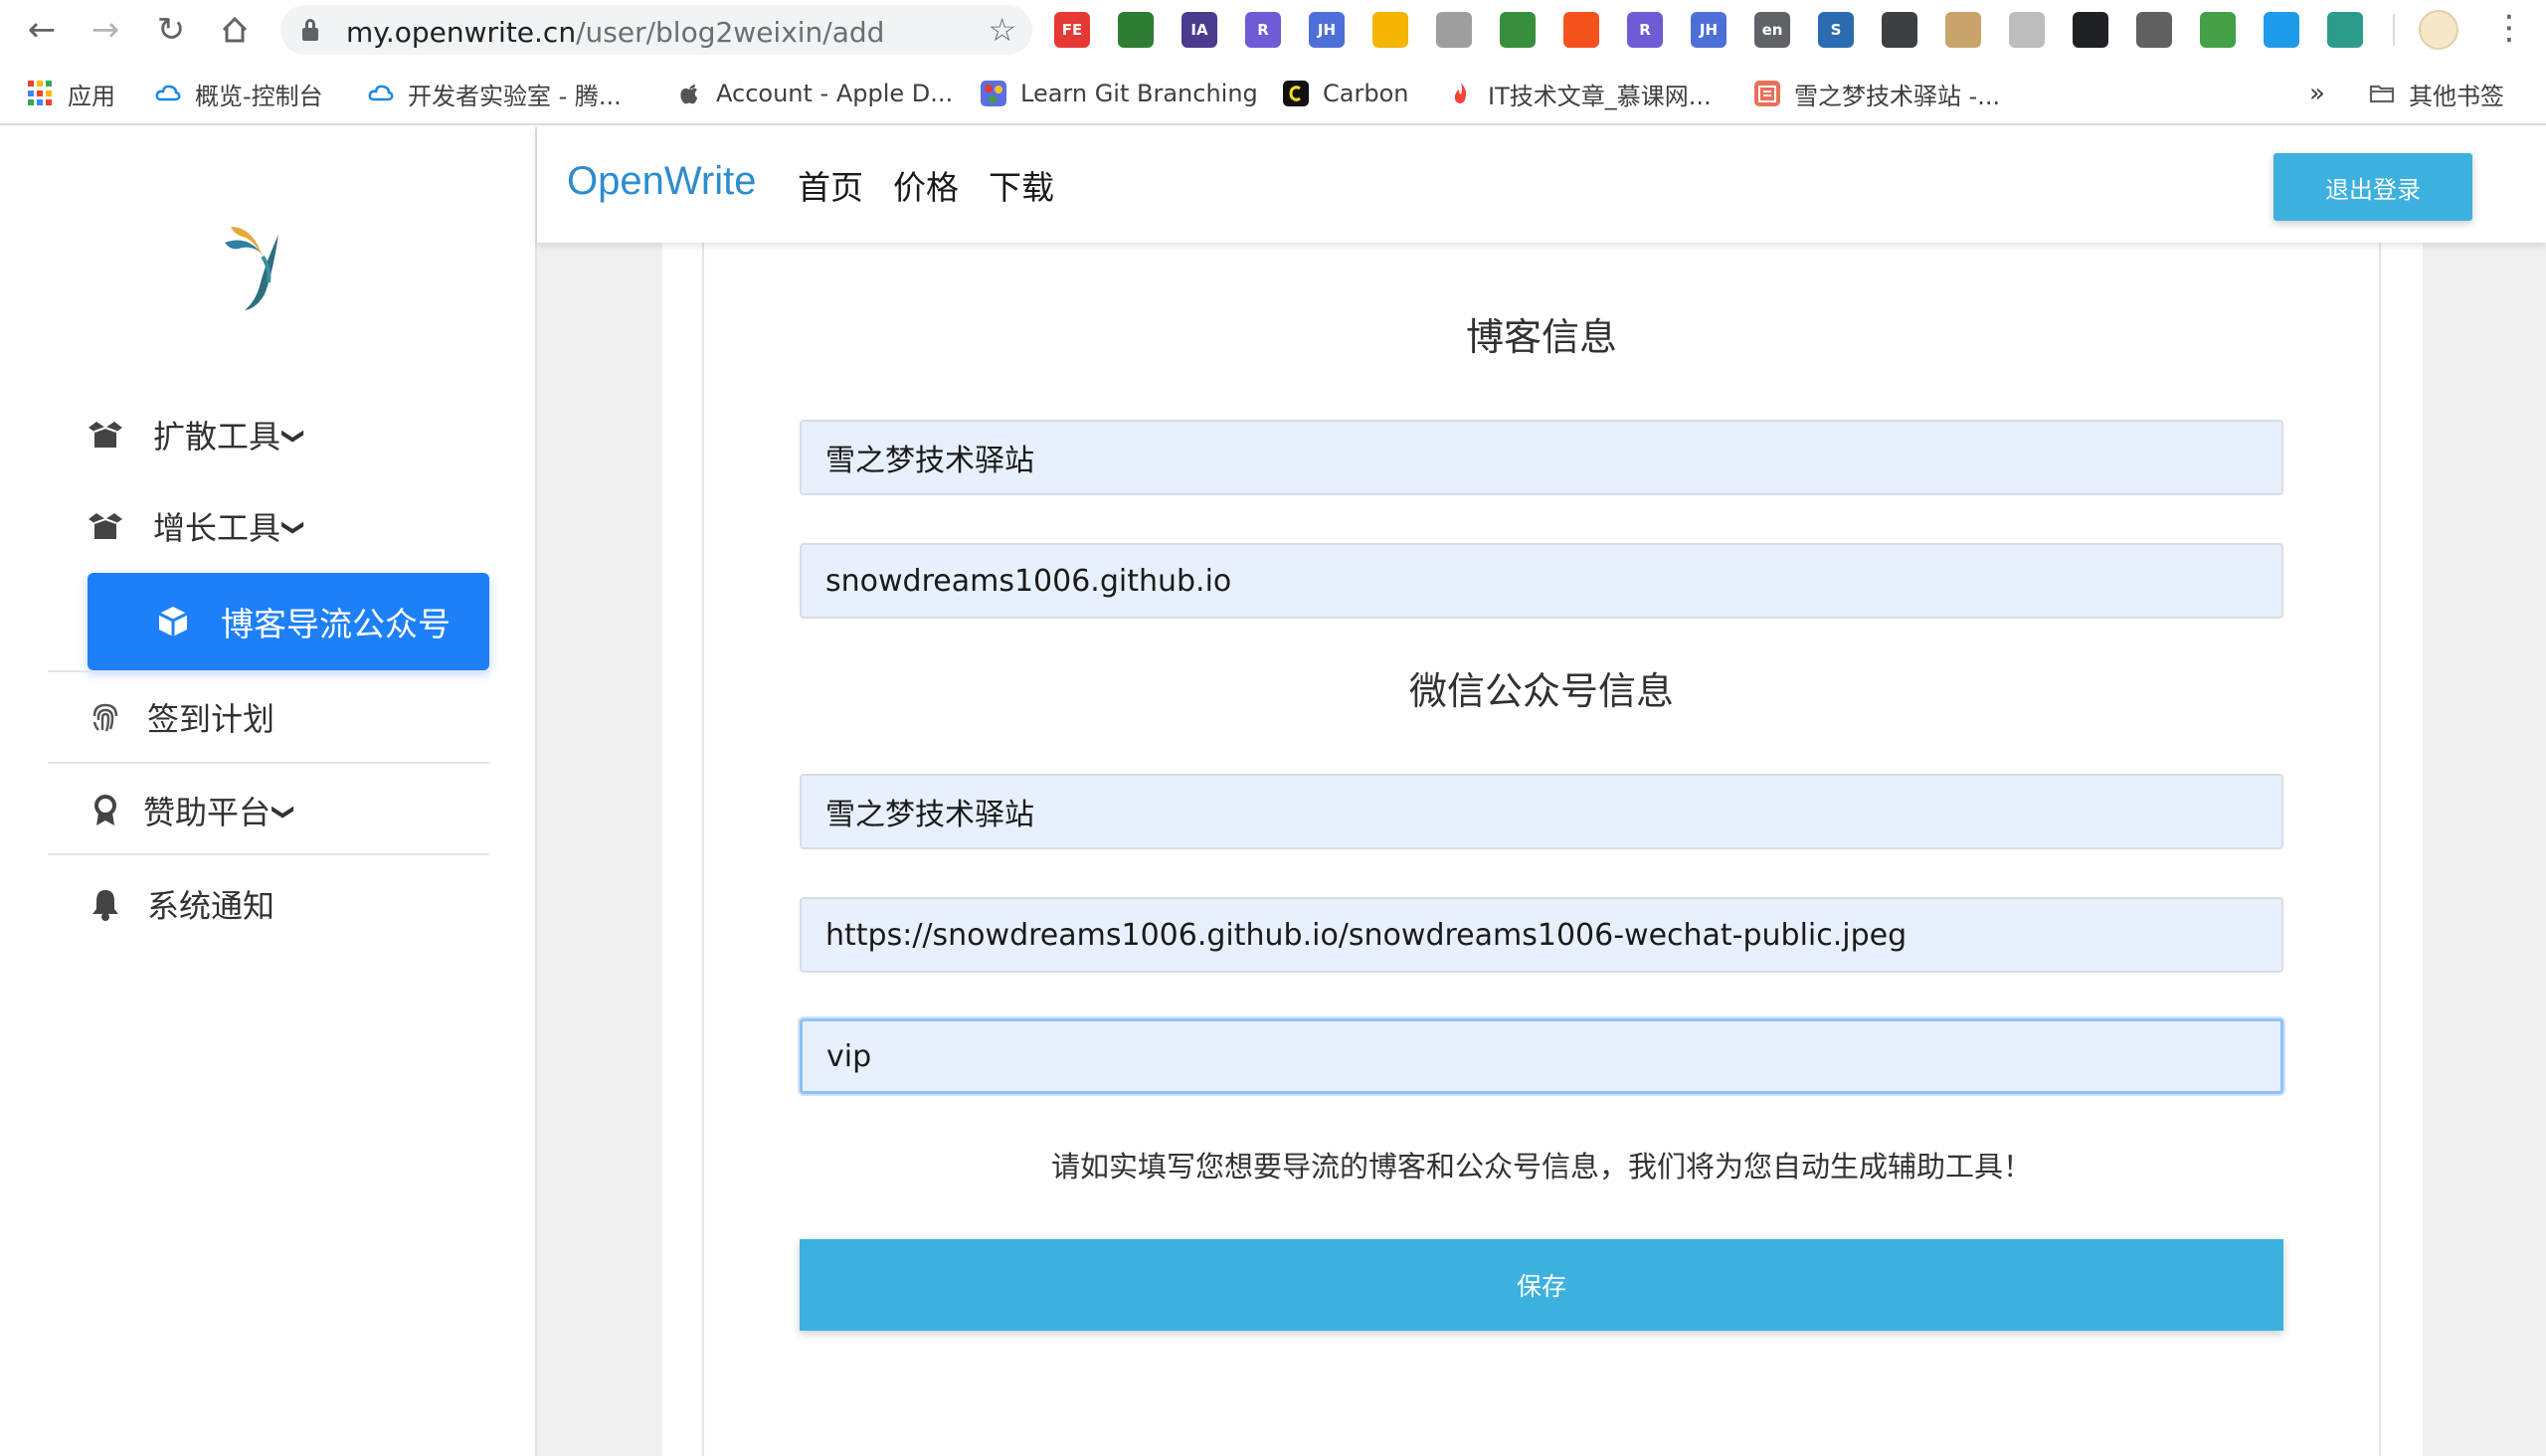 This screenshot has height=1456, width=2546. I want to click on nav-download: 下载, so click(1021, 185).